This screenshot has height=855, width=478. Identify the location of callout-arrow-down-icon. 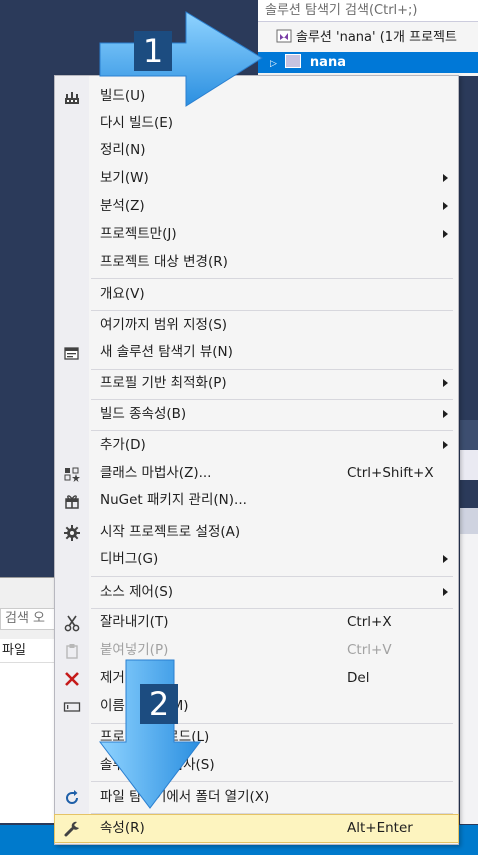
(150, 734).